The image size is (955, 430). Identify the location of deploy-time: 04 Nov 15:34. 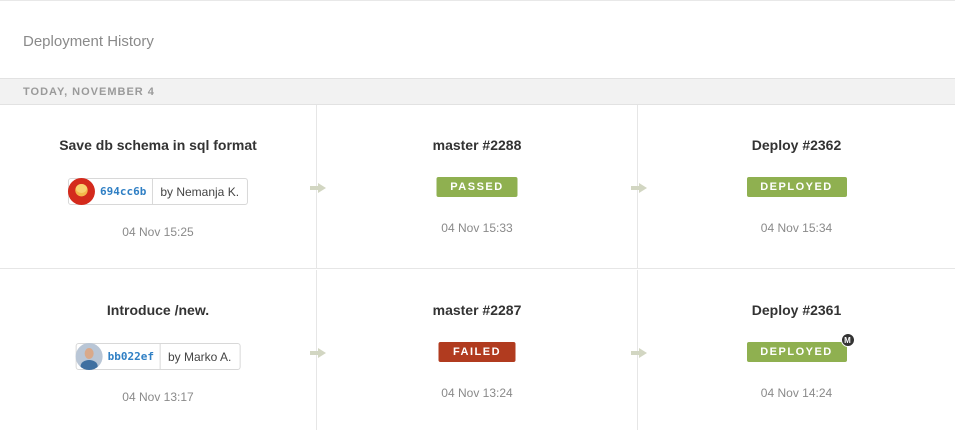
(796, 228).